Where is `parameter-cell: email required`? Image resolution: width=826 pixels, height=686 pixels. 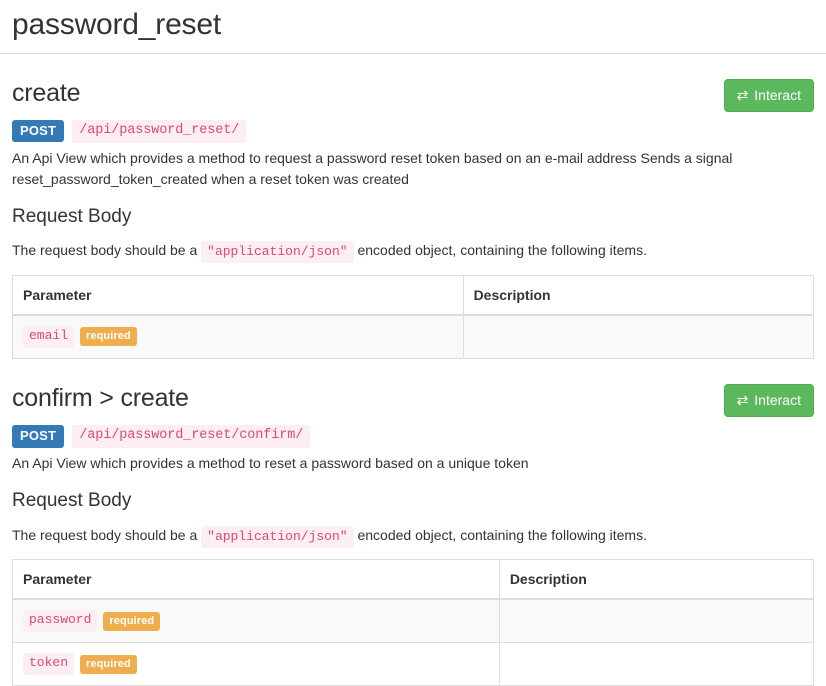 parameter-cell: email required is located at coordinates (238, 336).